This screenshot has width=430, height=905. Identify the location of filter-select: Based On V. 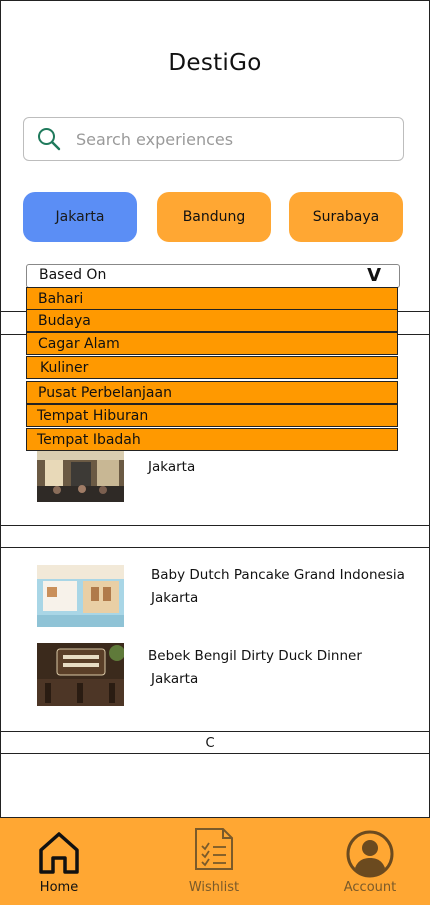
(213, 276).